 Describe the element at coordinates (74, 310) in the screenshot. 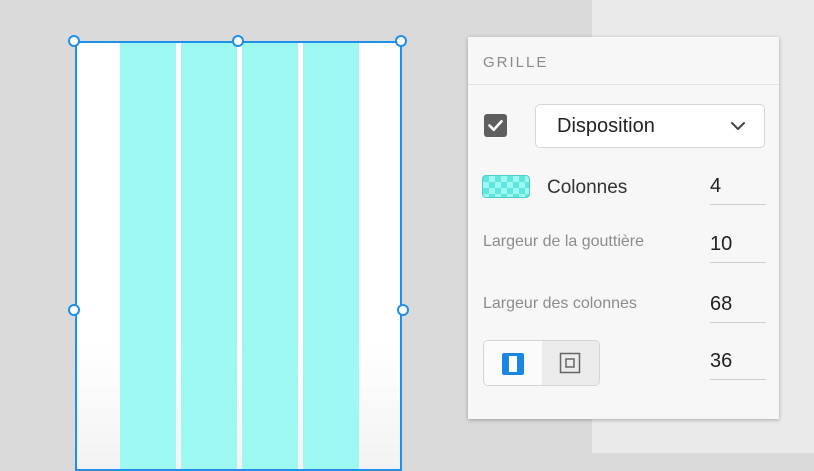

I see `resize-handle-middle-left` at that location.